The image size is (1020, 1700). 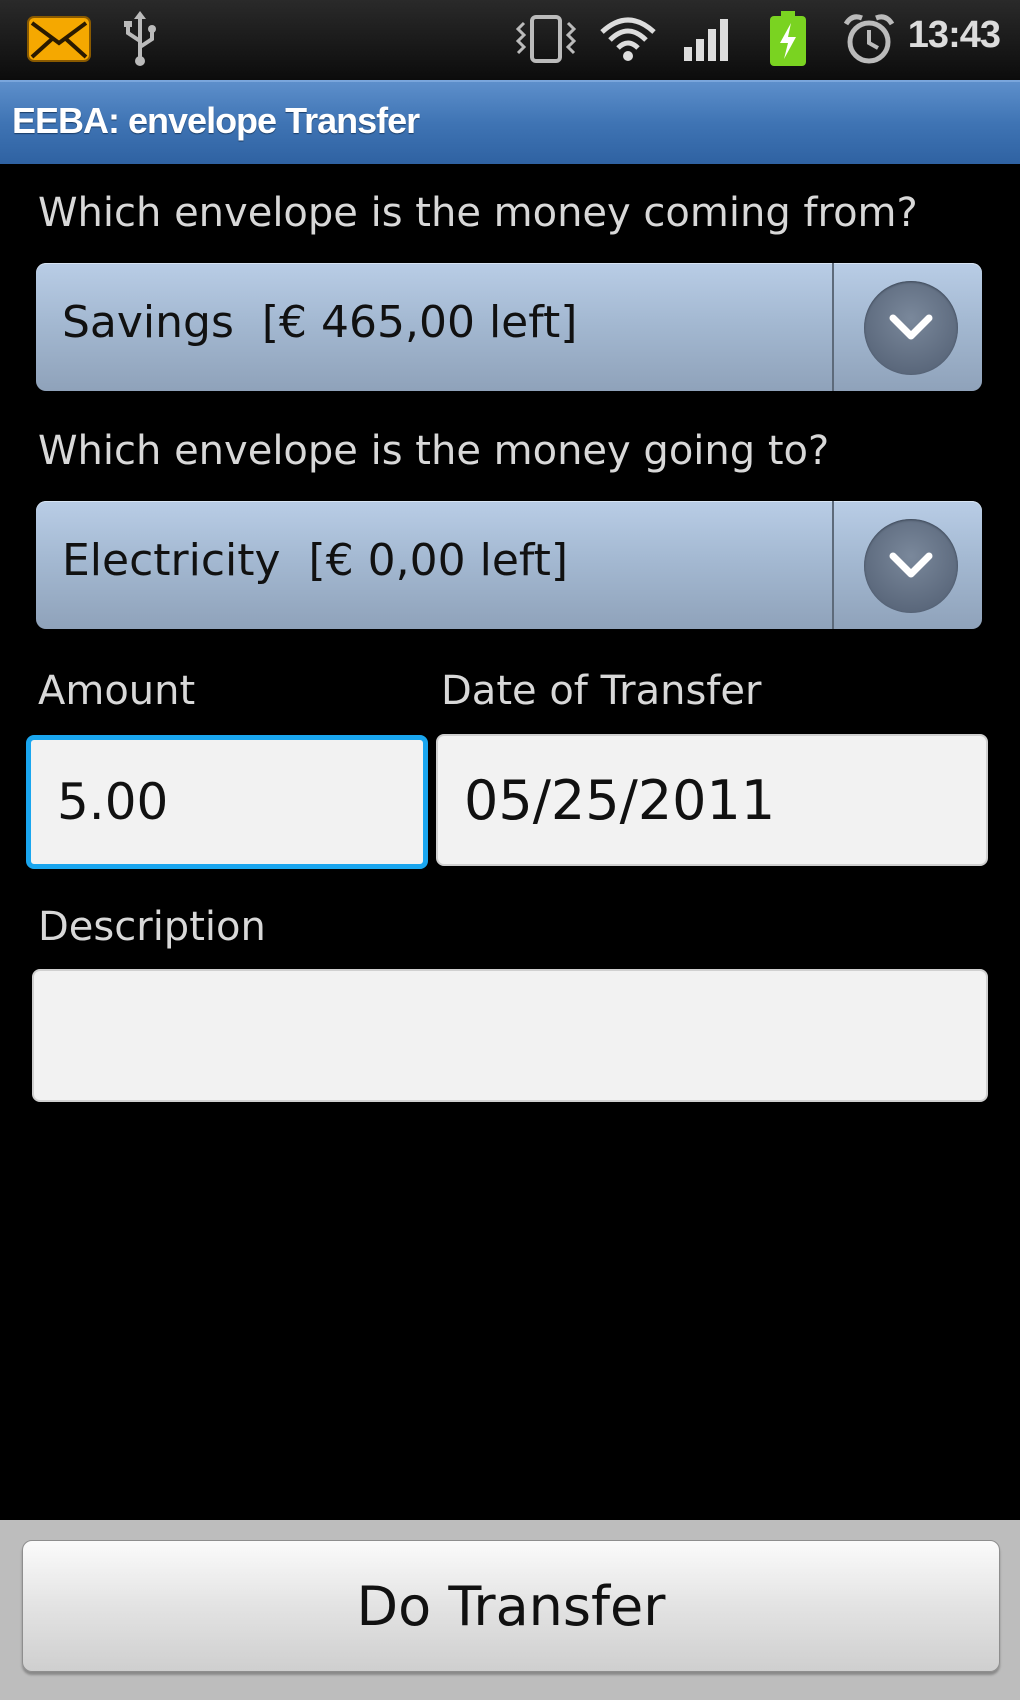 I want to click on mail-icon, so click(x=59, y=39).